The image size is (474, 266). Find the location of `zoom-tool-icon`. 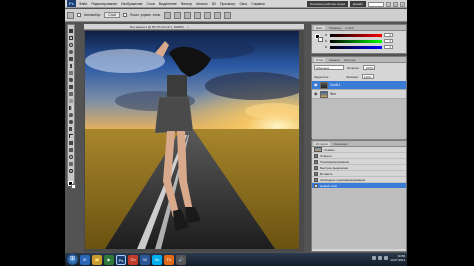

zoom-tool-icon is located at coordinates (71, 172).